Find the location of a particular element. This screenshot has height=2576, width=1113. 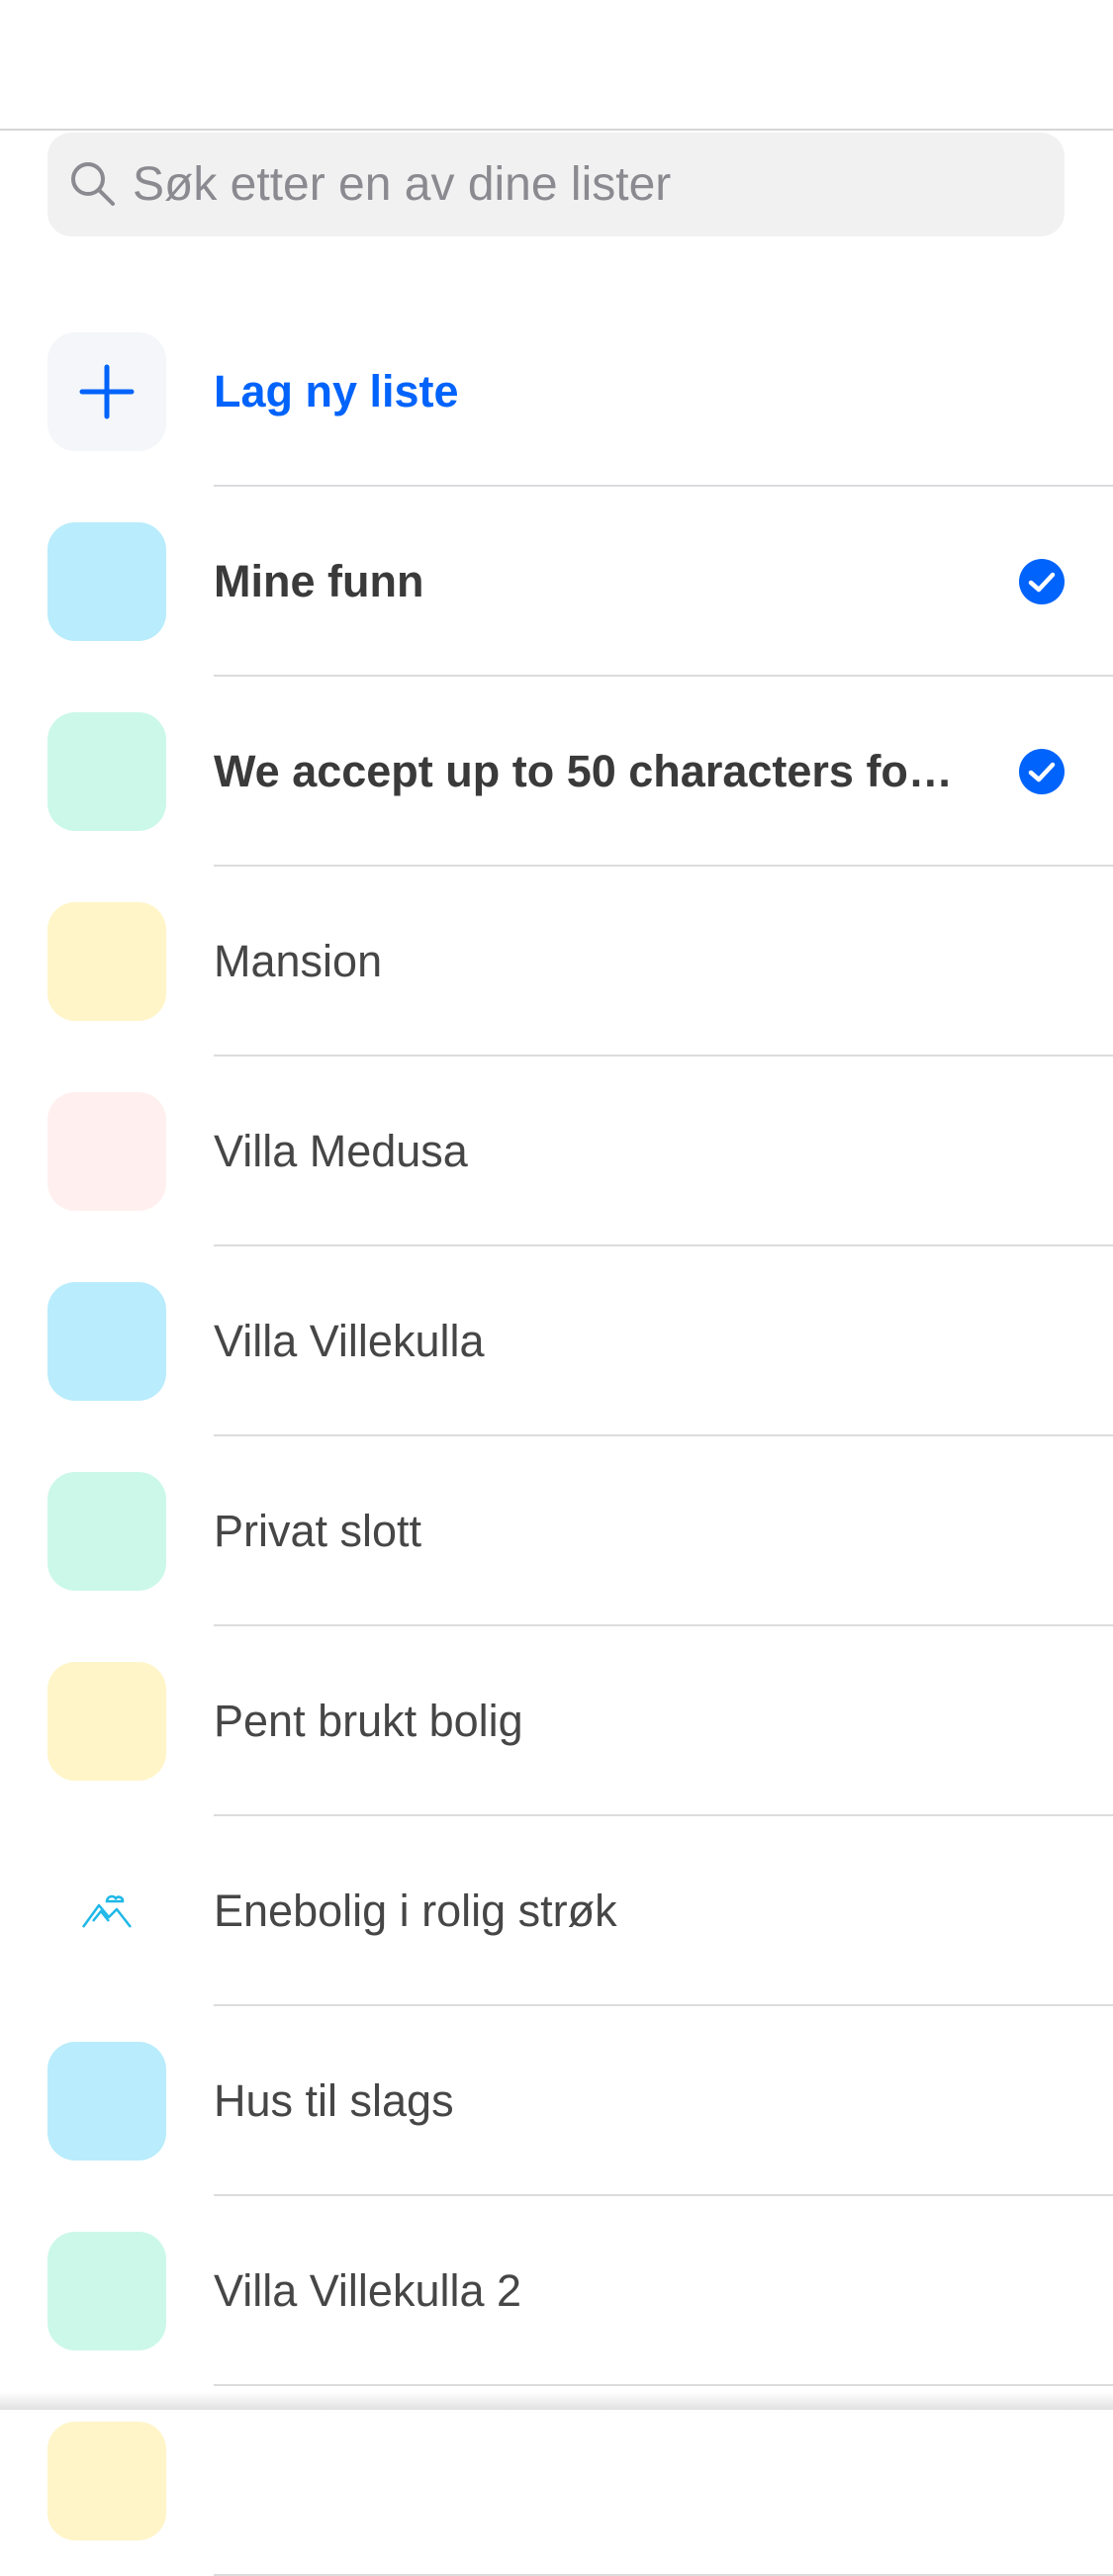

list-item-label: Pent brukt bolig is located at coordinates (368, 1721).